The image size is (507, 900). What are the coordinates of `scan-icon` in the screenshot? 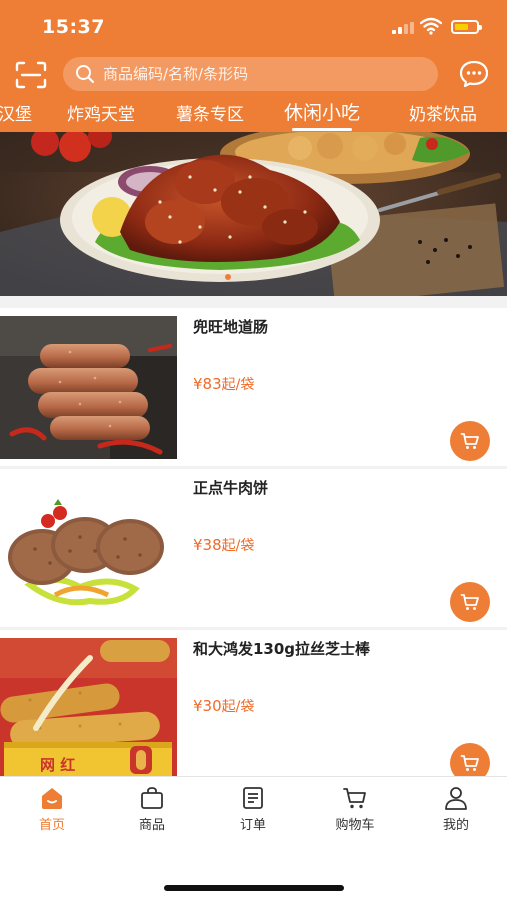 It's located at (31, 75).